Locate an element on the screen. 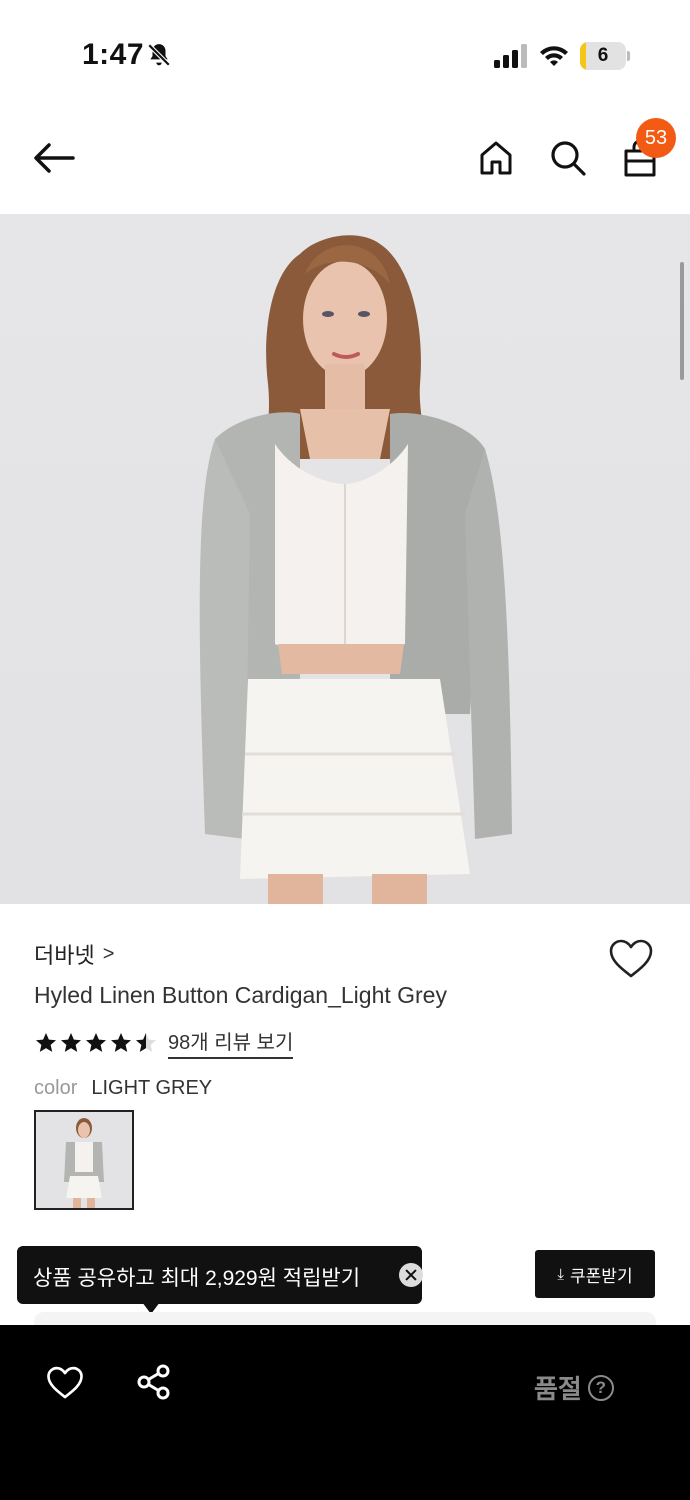  tooltip-text: 상품 공유하고 최대 2,929원 적립받기 is located at coordinates (197, 1278).